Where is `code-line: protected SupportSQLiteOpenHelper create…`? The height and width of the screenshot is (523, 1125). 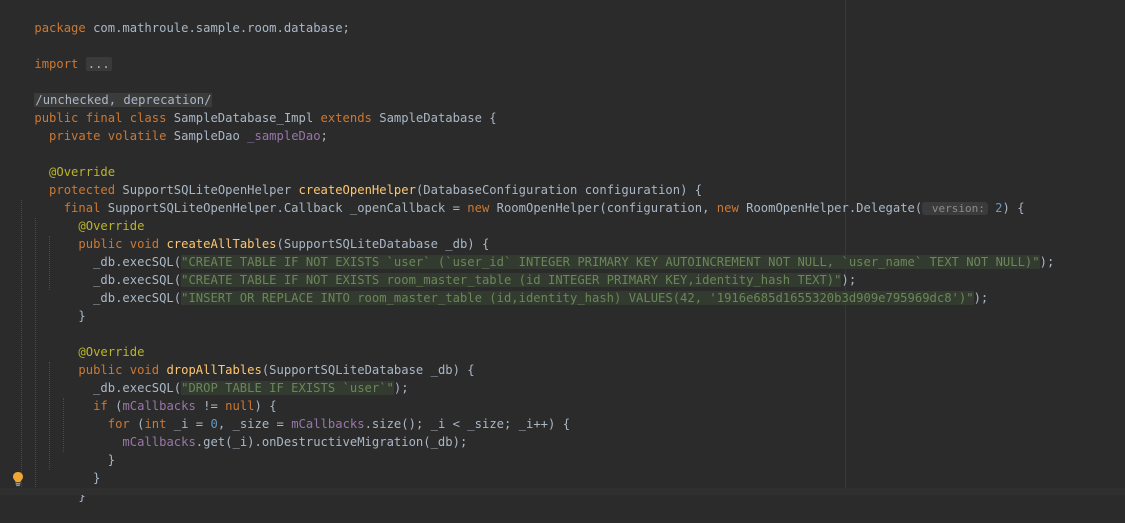
code-line: protected SupportSQLiteOpenHelper create… is located at coordinates (353, 180).